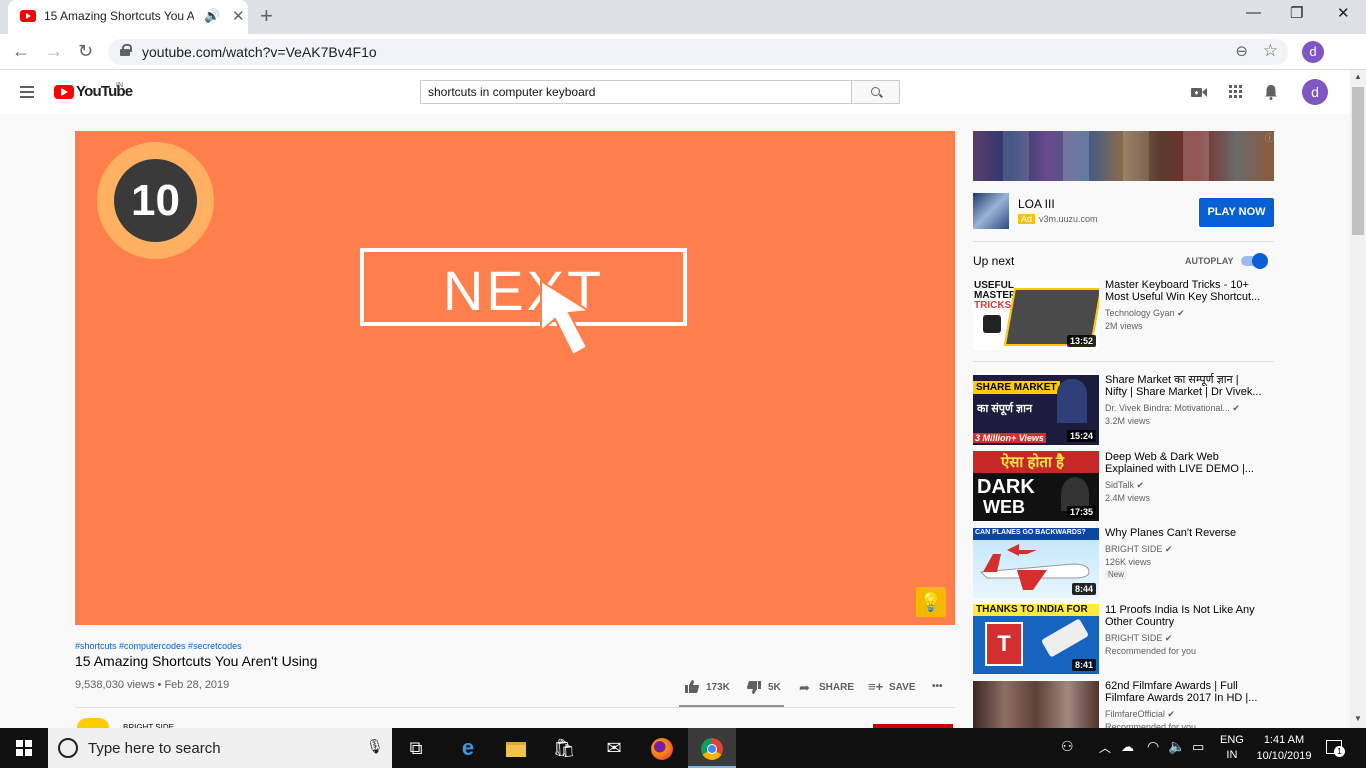 This screenshot has height=768, width=1366. Describe the element at coordinates (1172, 408) in the screenshot. I see `up-next-channel: Dr. Vivek Bindra: Motivational... ✔` at that location.